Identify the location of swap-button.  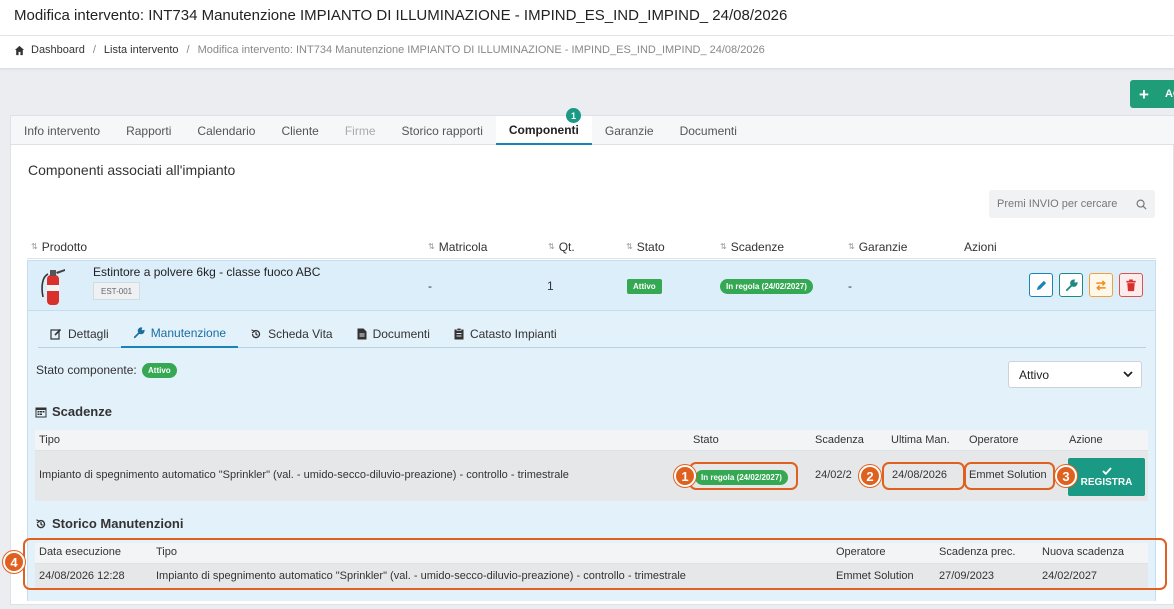
(1101, 285).